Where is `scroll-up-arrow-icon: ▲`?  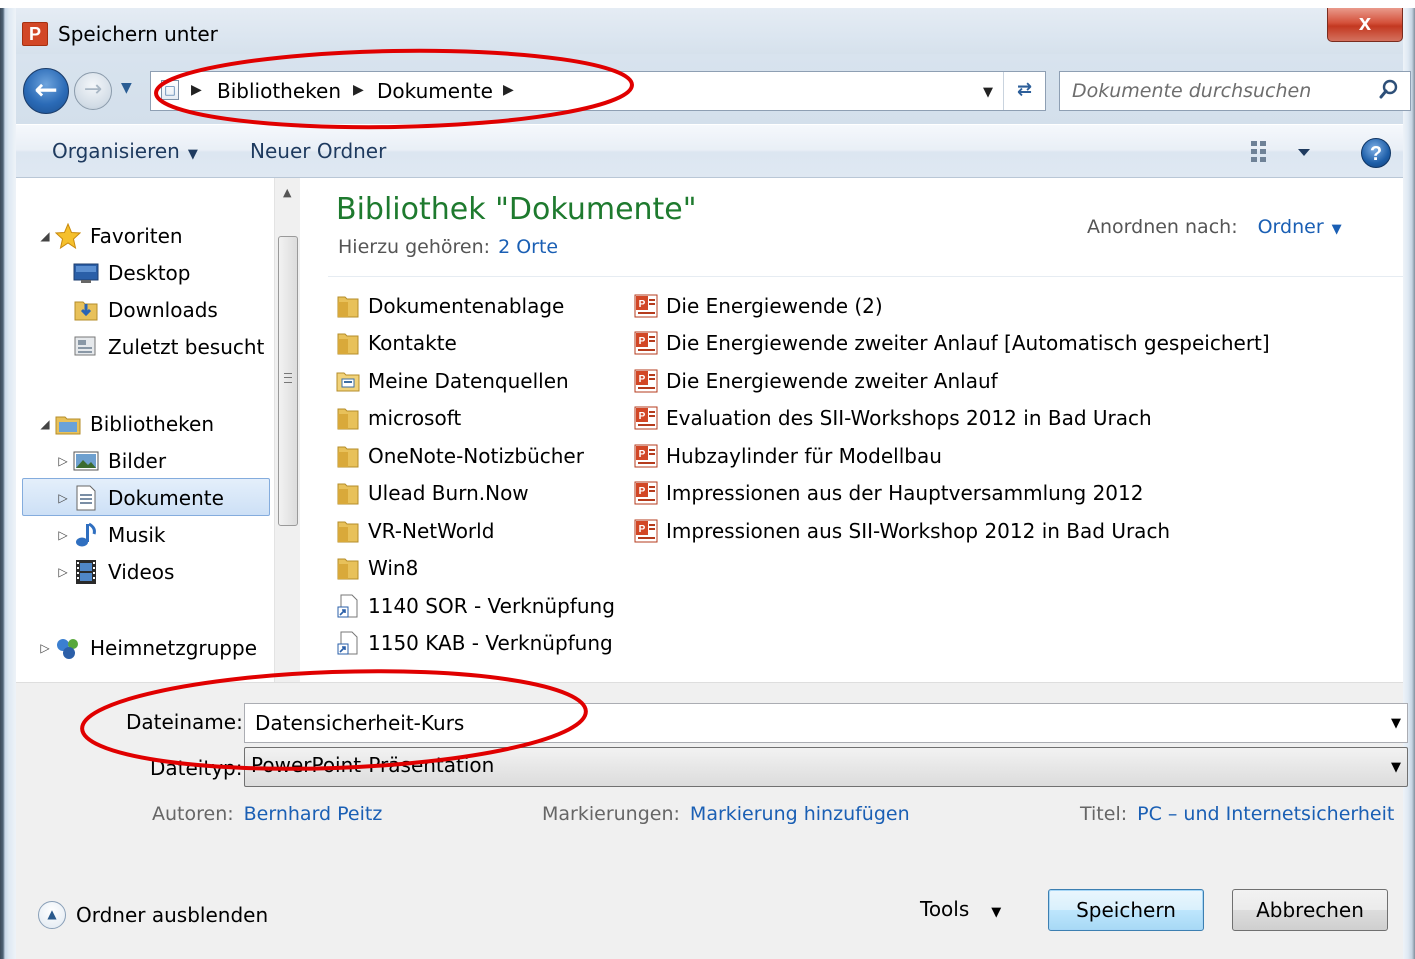 scroll-up-arrow-icon: ▲ is located at coordinates (287, 192).